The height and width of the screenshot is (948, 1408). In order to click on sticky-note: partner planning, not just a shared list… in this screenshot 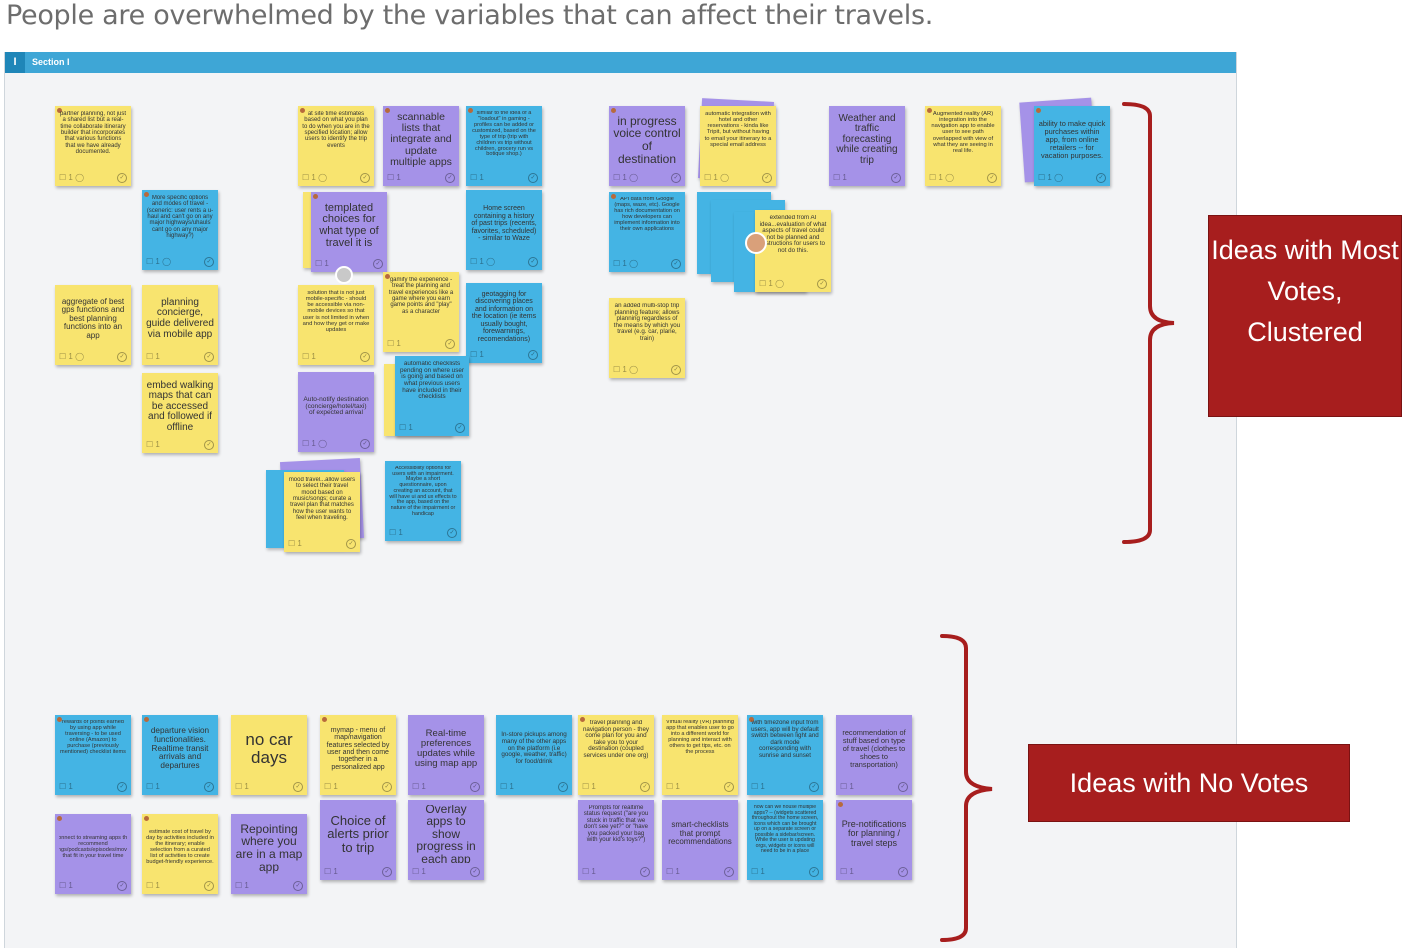, I will do `click(93, 146)`.